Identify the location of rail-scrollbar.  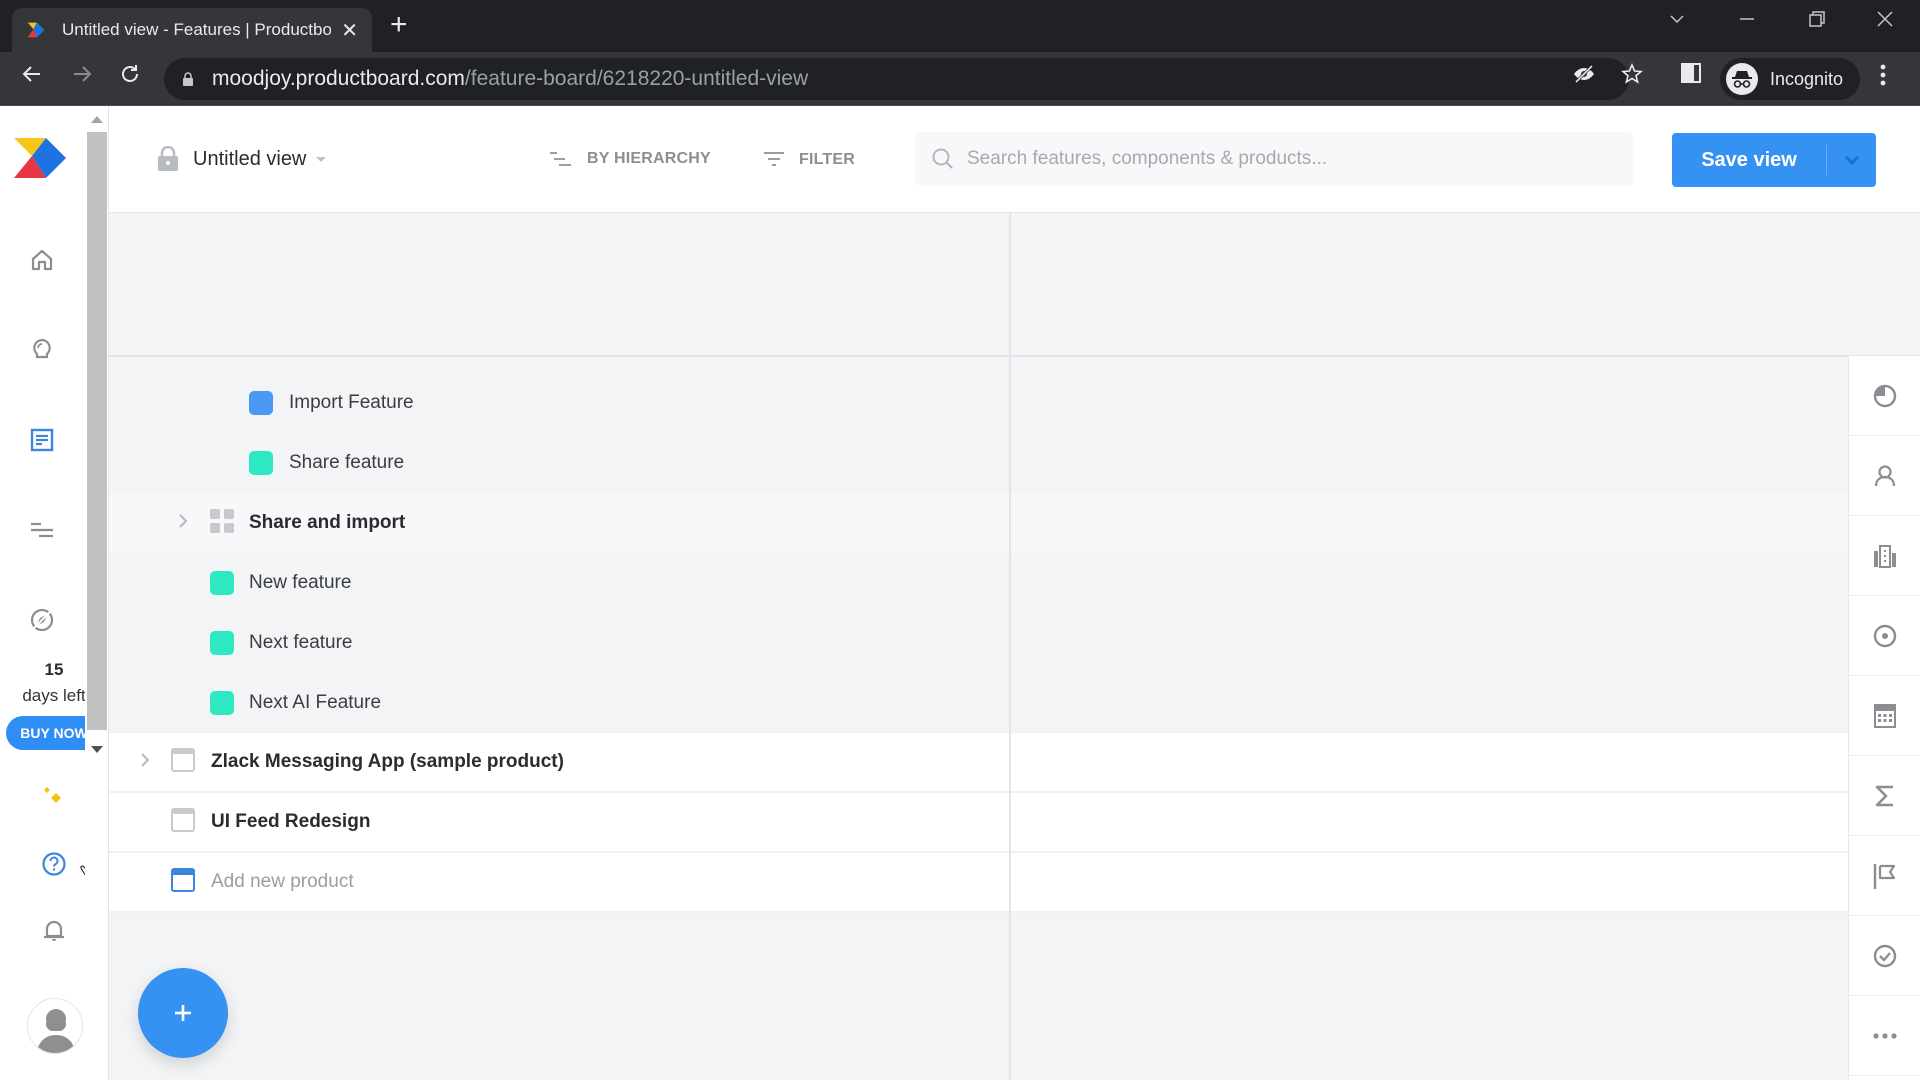
(97, 593).